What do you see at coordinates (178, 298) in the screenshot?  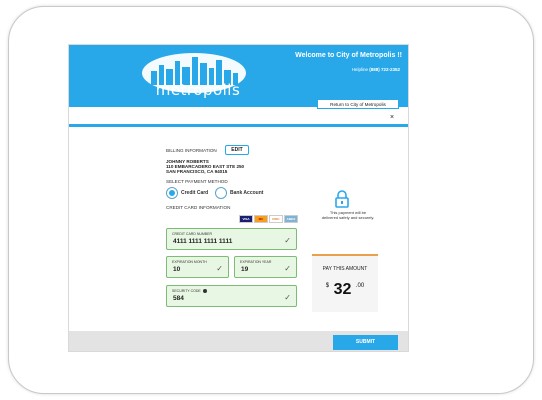 I see `security-code-value: 584` at bounding box center [178, 298].